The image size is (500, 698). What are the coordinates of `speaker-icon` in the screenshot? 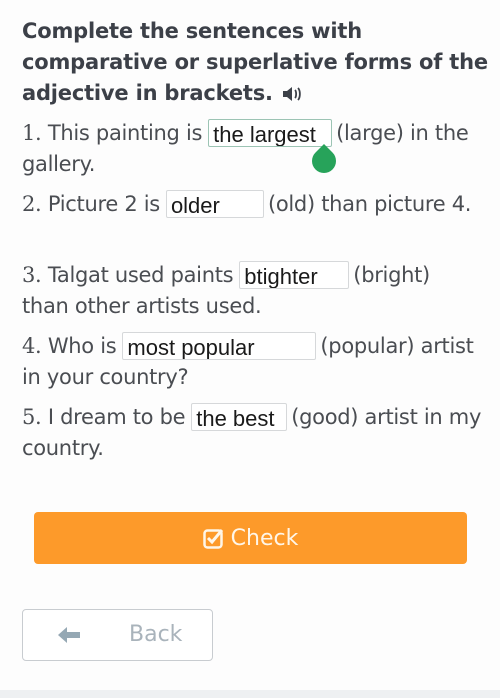 It's located at (292, 94).